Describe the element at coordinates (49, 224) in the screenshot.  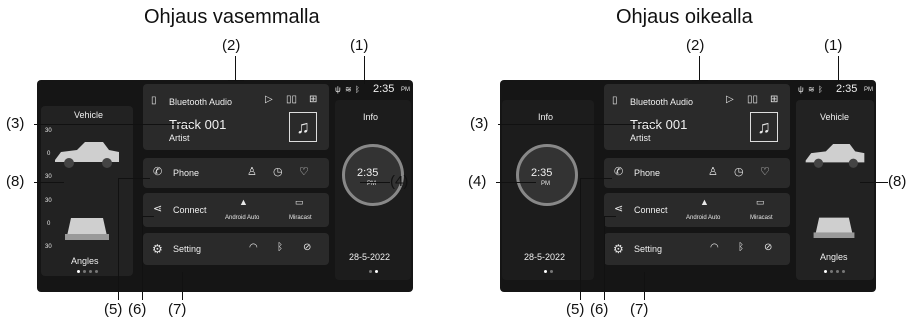
I see `gauge-tick: 0` at that location.